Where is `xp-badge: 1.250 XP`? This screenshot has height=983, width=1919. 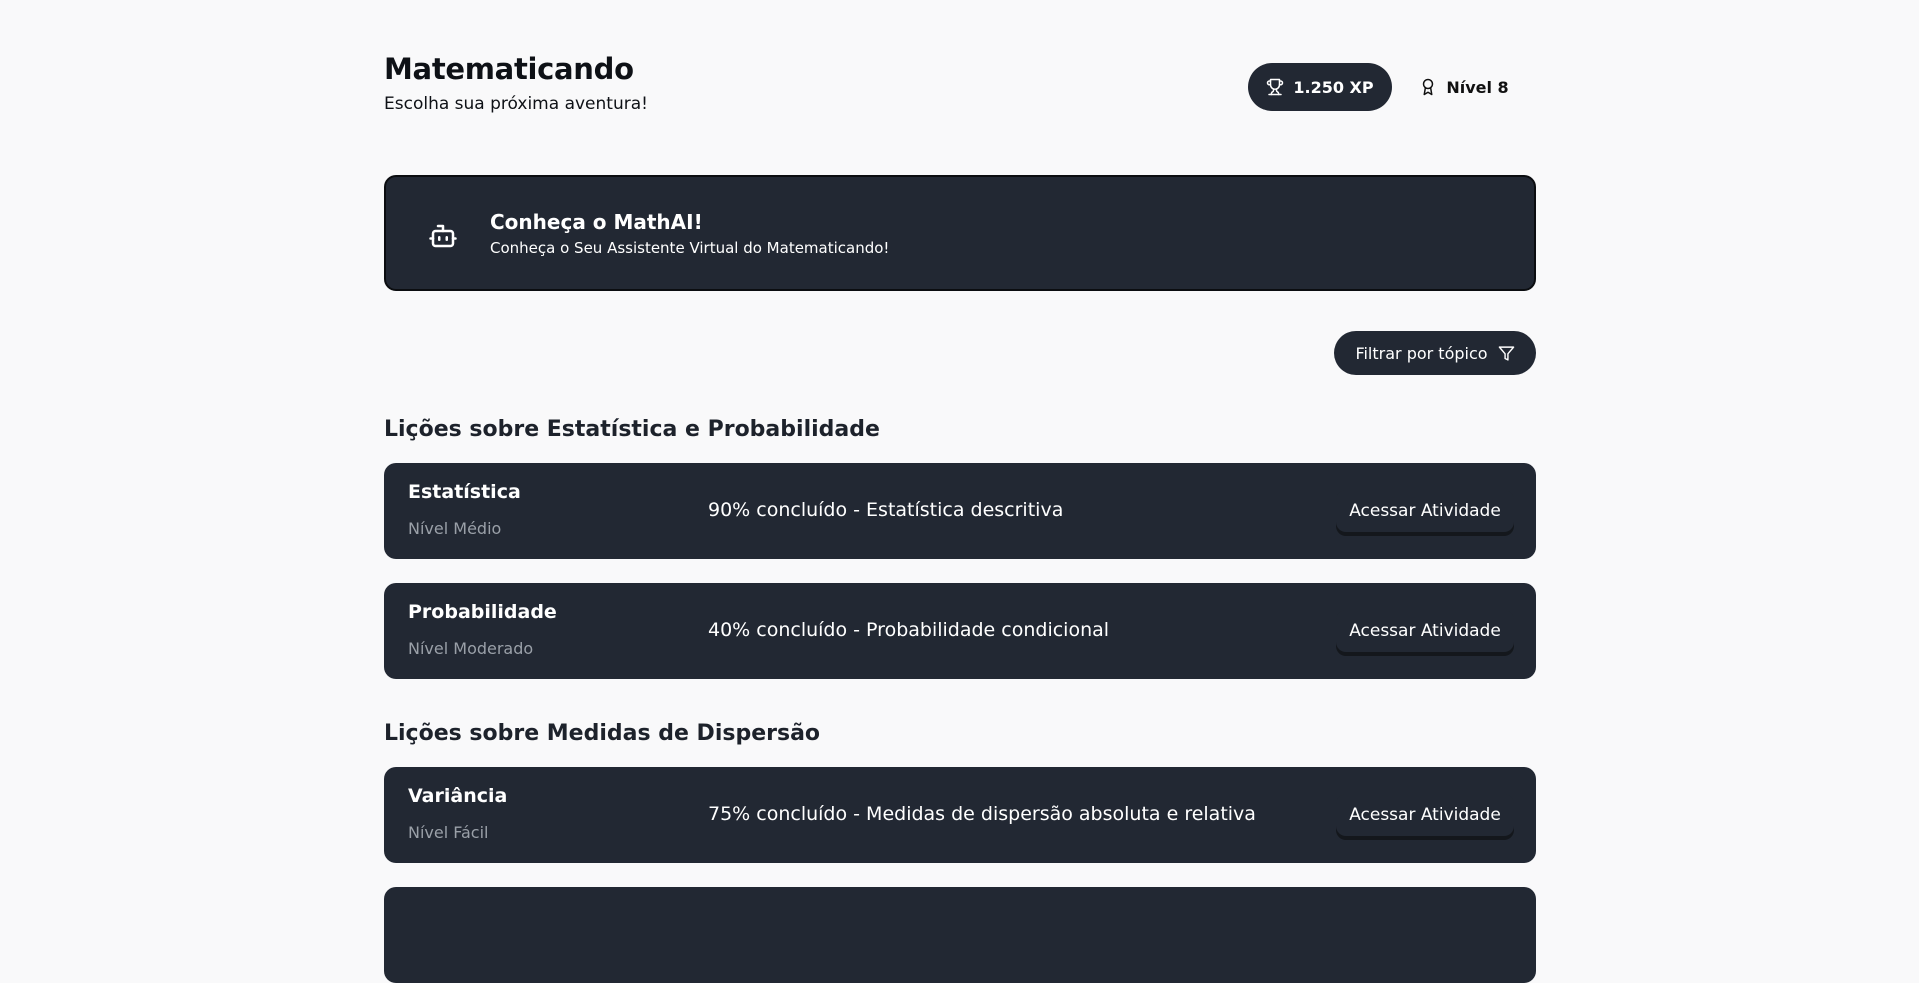
xp-badge: 1.250 XP is located at coordinates (1320, 87).